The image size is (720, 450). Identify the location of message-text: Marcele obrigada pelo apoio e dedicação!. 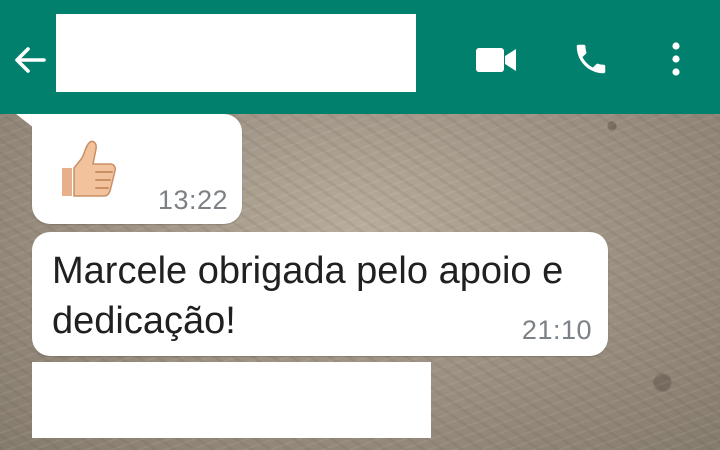
(308, 296).